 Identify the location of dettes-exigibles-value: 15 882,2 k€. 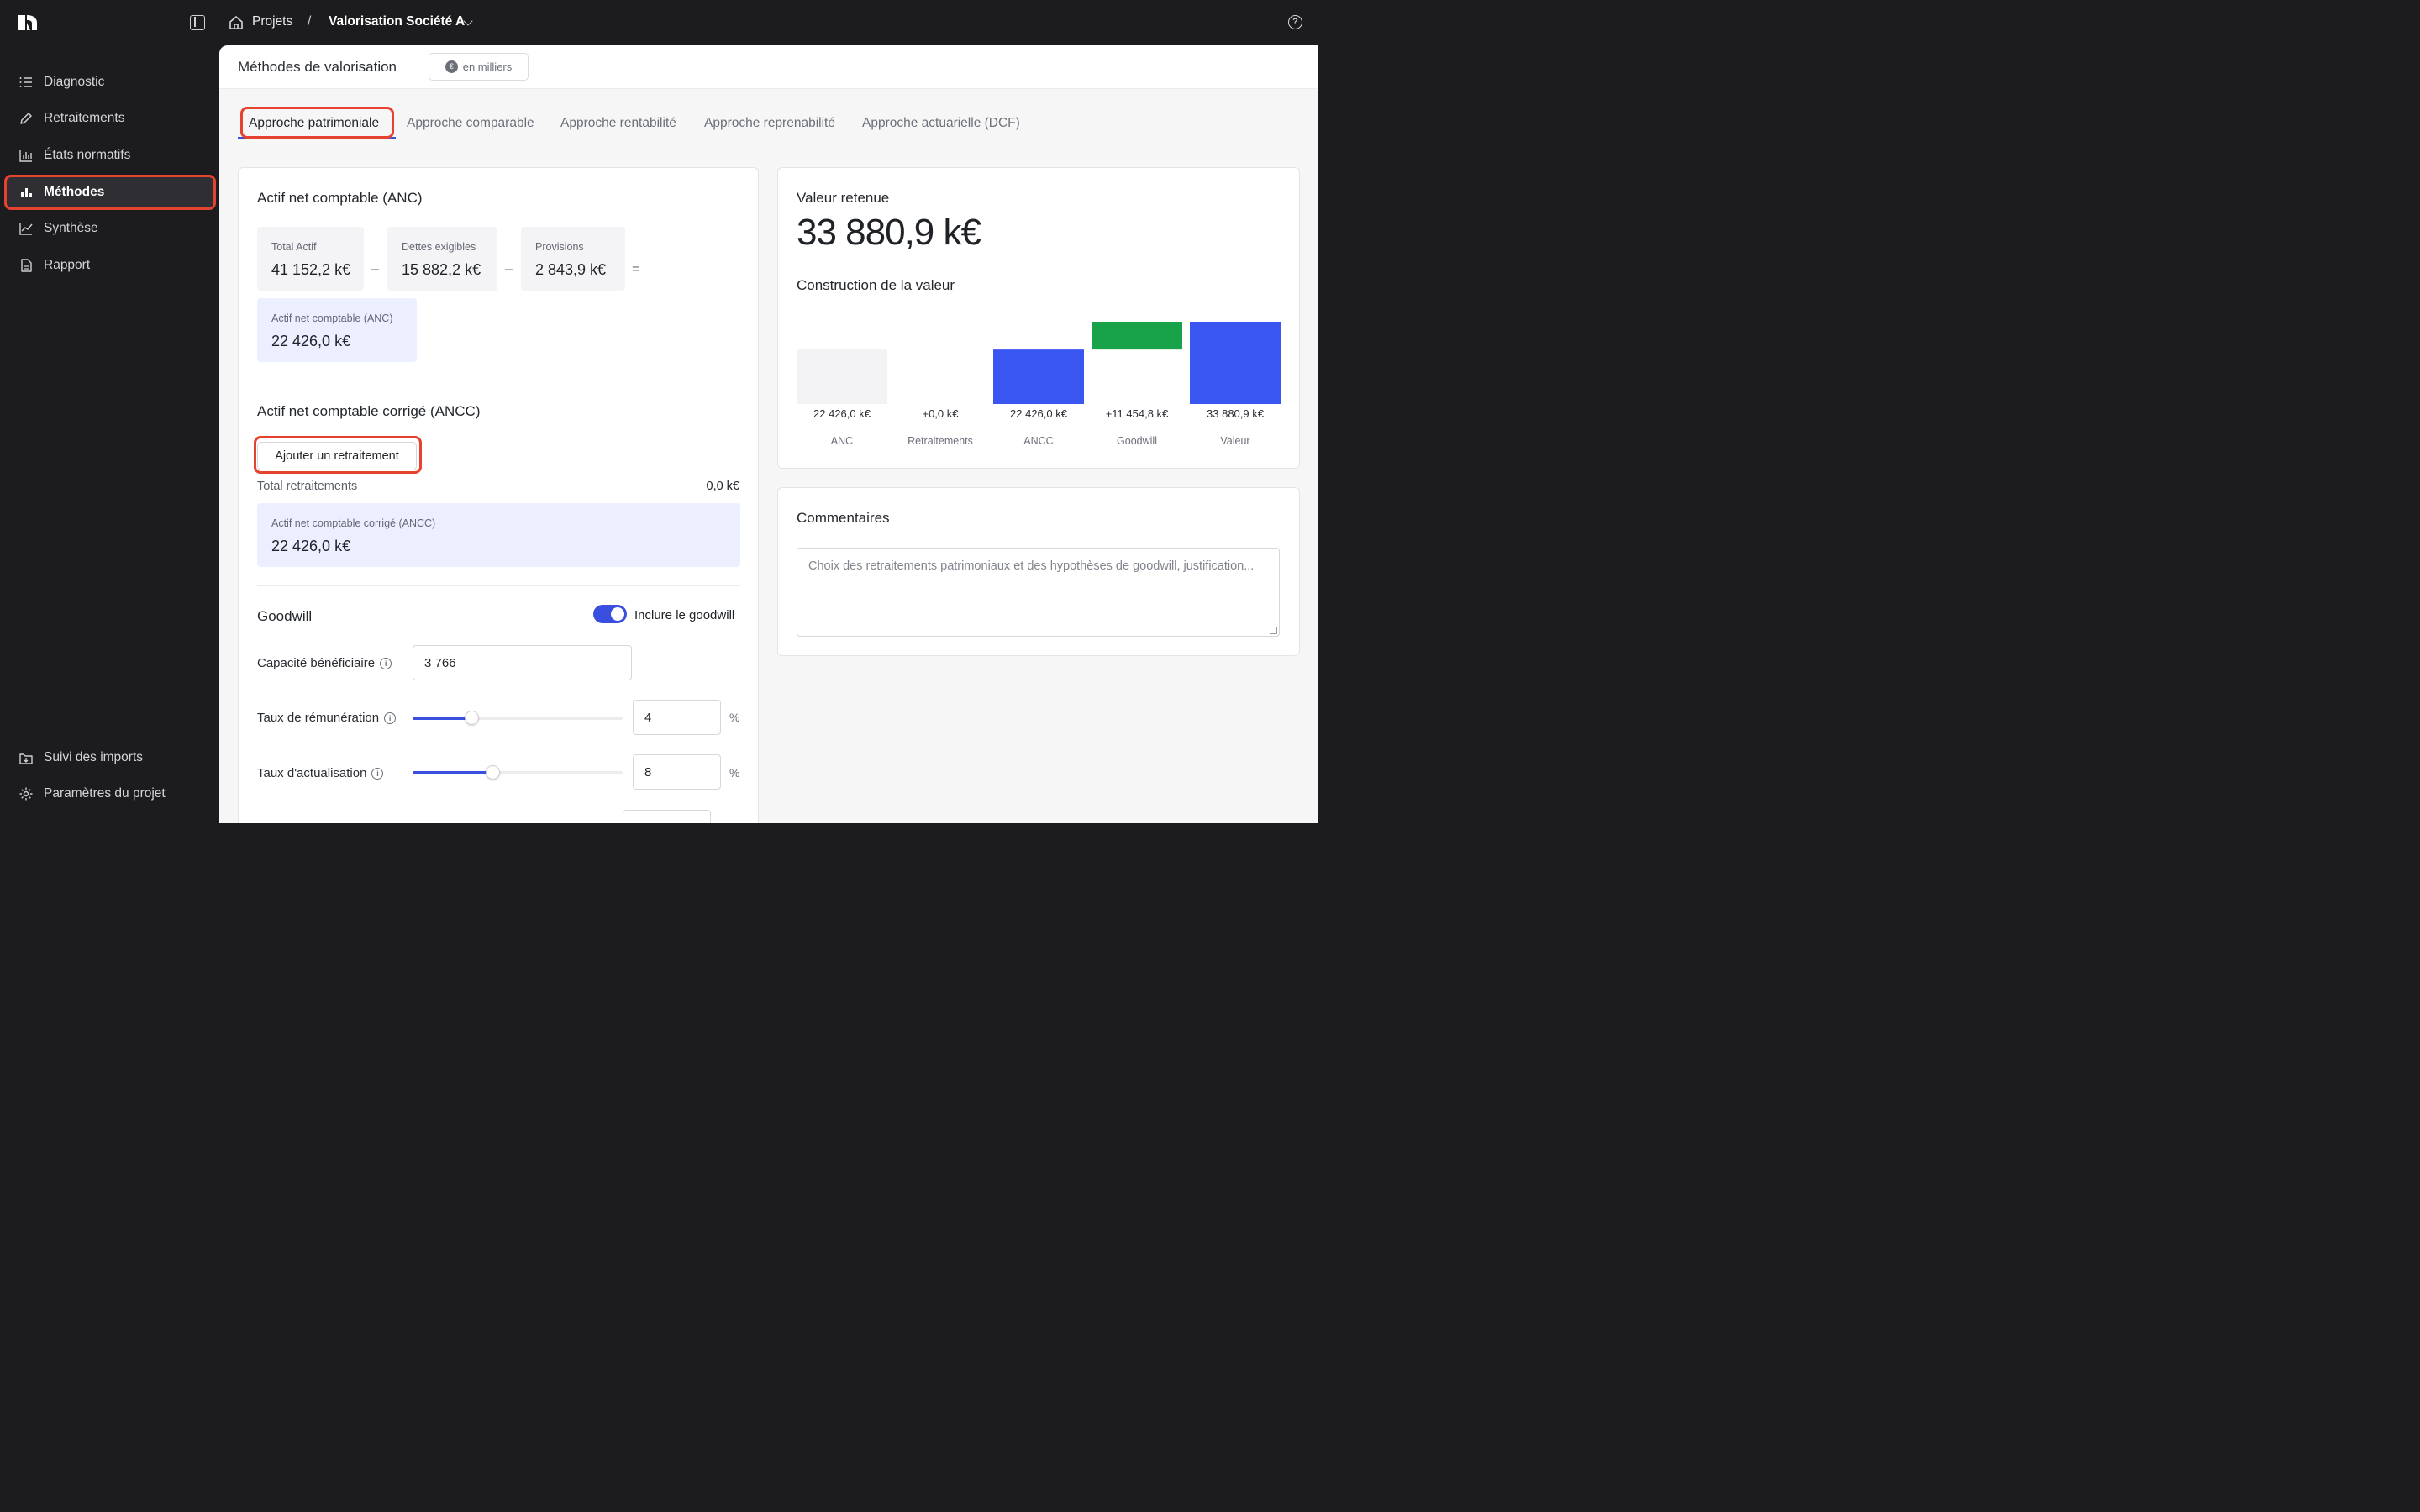
(441, 269).